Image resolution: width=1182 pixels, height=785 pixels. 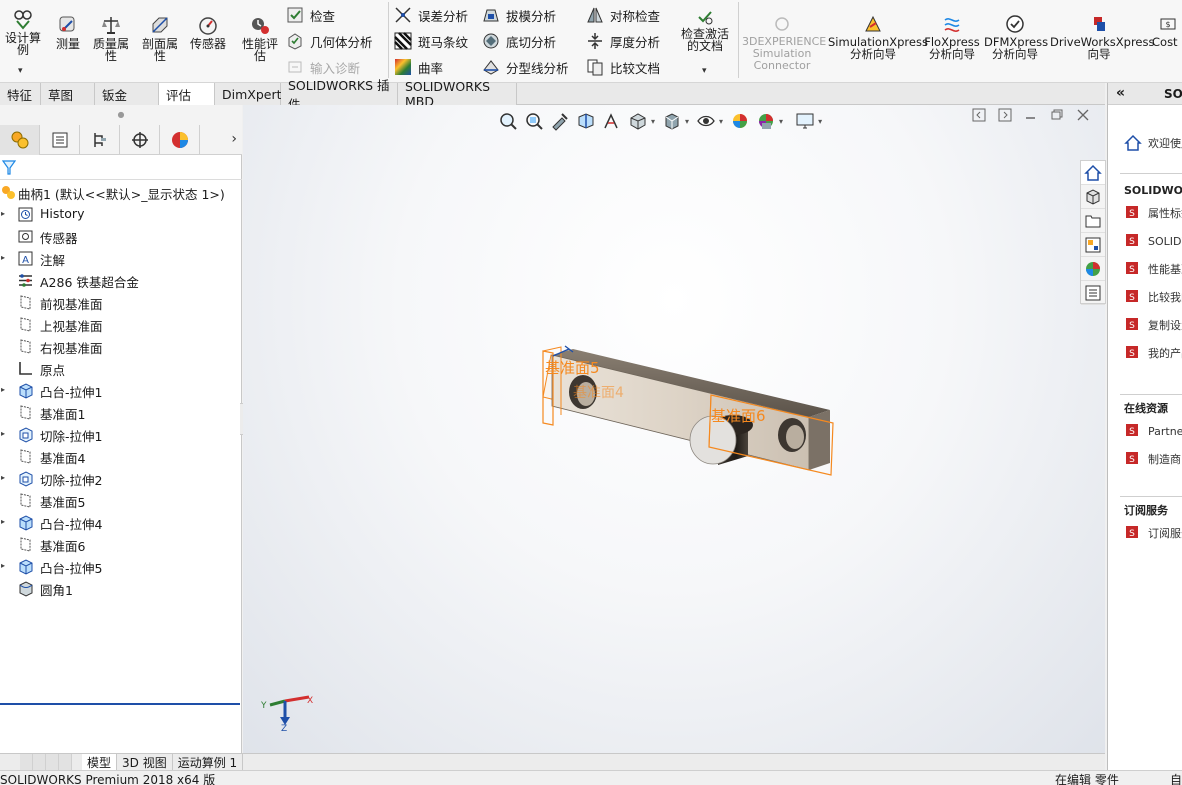 I want to click on task-pane-resources-tab, so click(x=1093, y=197).